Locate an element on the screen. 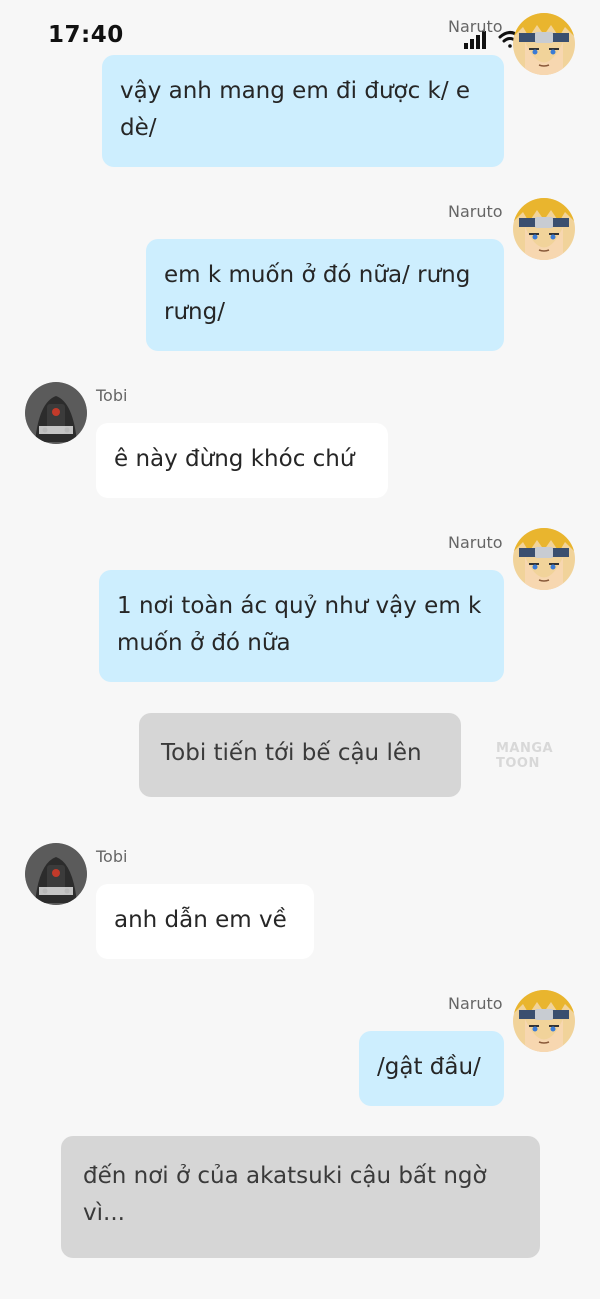 Image resolution: width=600 pixels, height=1299 pixels. message-bubble-tobi: anh dẫn em về is located at coordinates (205, 921).